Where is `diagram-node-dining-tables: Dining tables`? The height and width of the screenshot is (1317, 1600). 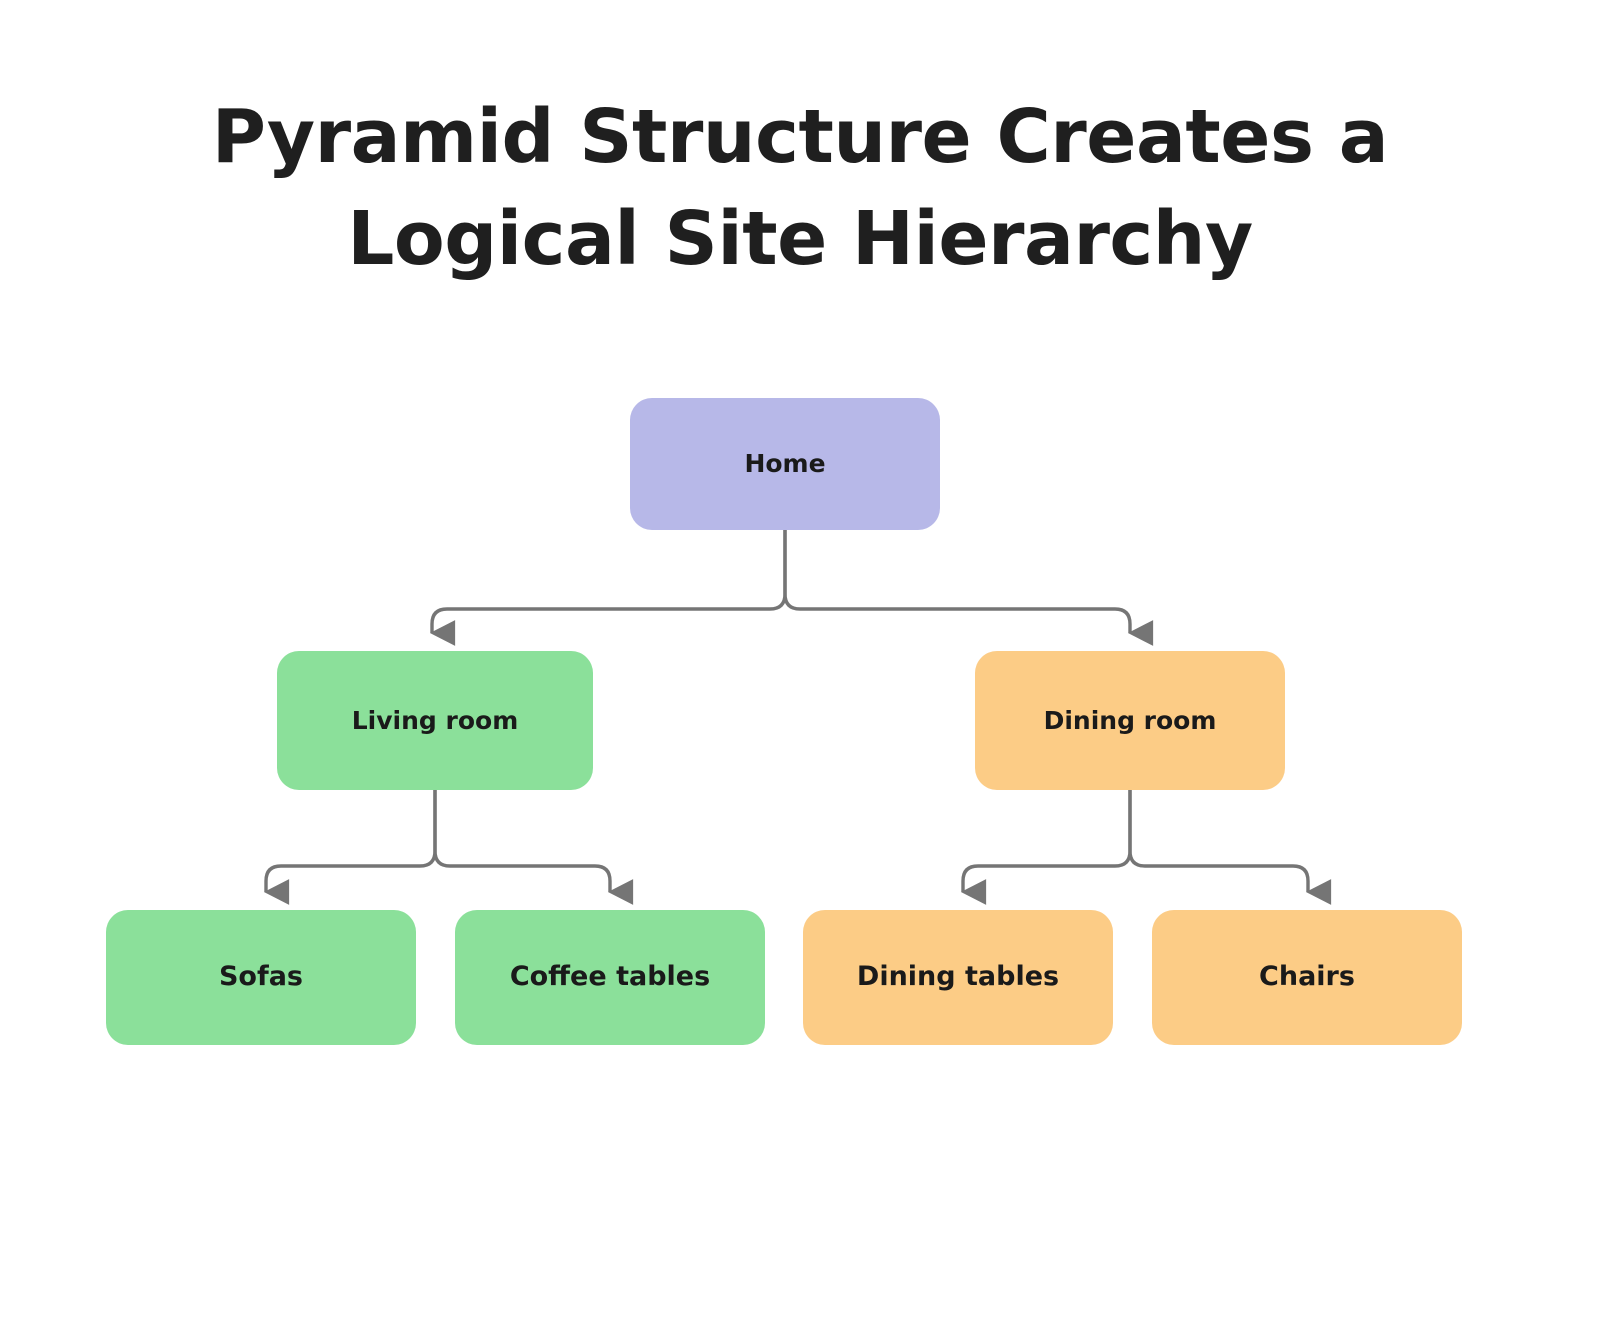
diagram-node-dining-tables: Dining tables is located at coordinates (958, 977).